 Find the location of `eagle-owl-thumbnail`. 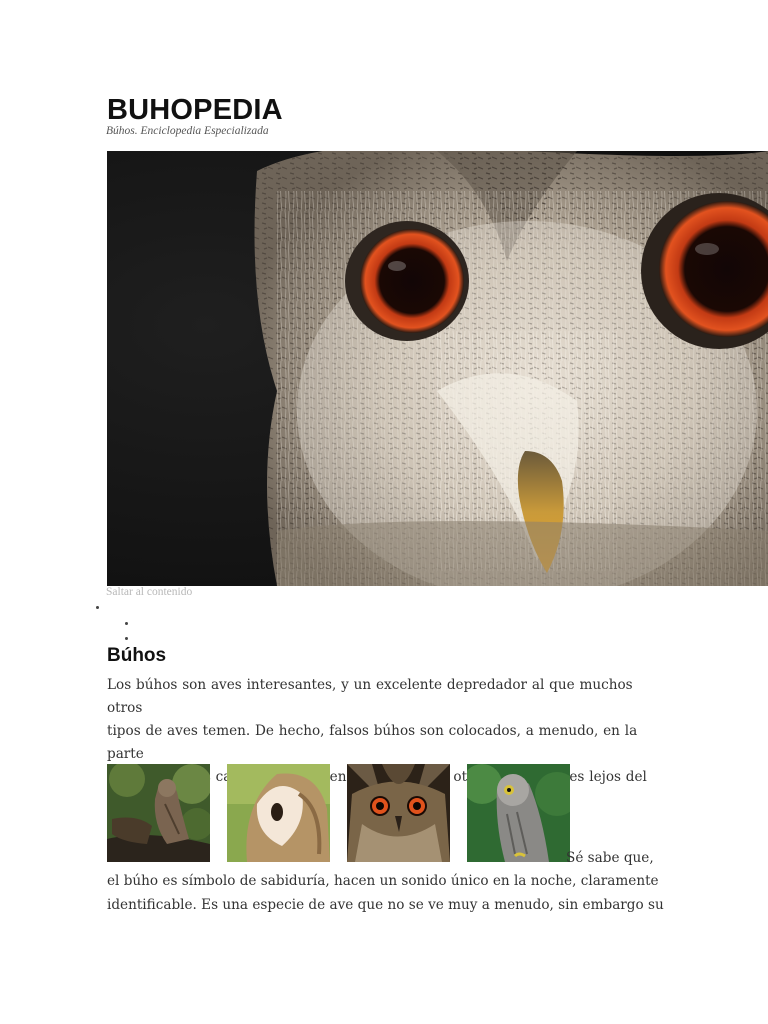

eagle-owl-thumbnail is located at coordinates (398, 813).